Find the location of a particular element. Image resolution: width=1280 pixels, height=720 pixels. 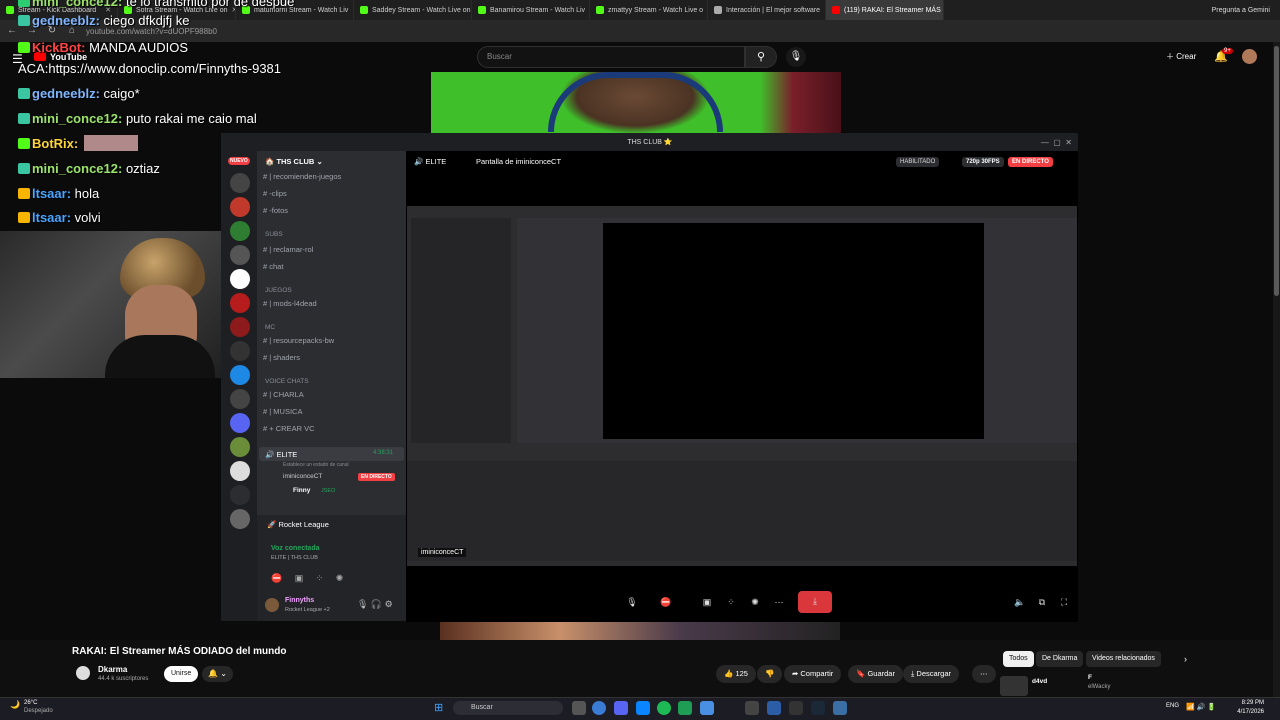

mic-toggle: 🎙 is located at coordinates (632, 602).